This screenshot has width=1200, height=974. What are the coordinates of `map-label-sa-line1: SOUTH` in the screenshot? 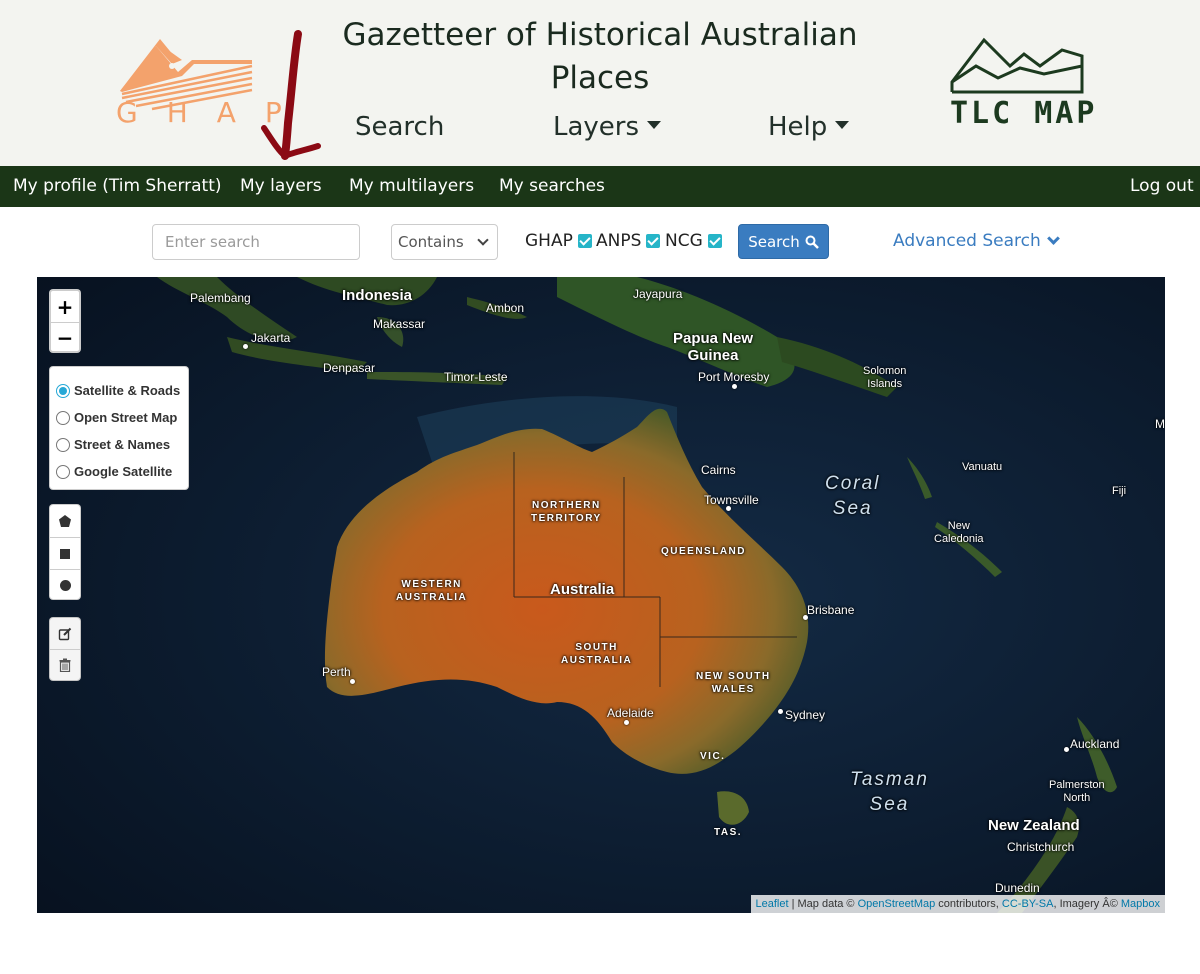 It's located at (596, 647).